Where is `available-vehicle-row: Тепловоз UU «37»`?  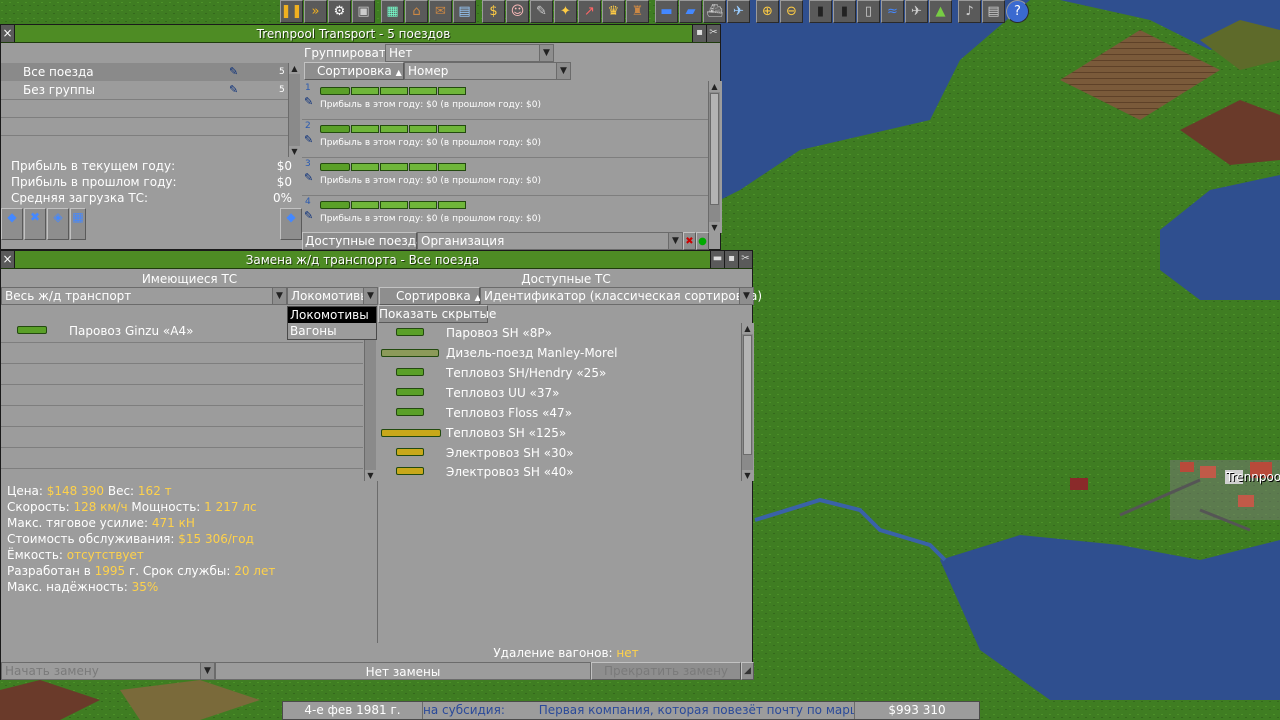 available-vehicle-row: Тепловоз UU «37» is located at coordinates (559, 393).